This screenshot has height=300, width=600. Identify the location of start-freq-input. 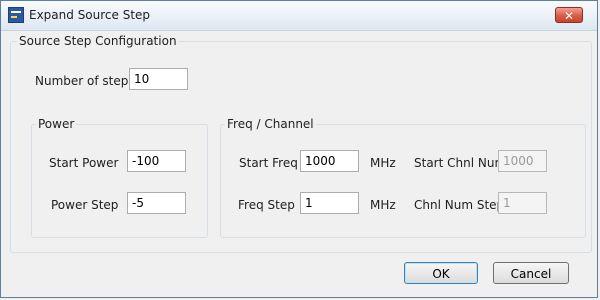
(329, 161).